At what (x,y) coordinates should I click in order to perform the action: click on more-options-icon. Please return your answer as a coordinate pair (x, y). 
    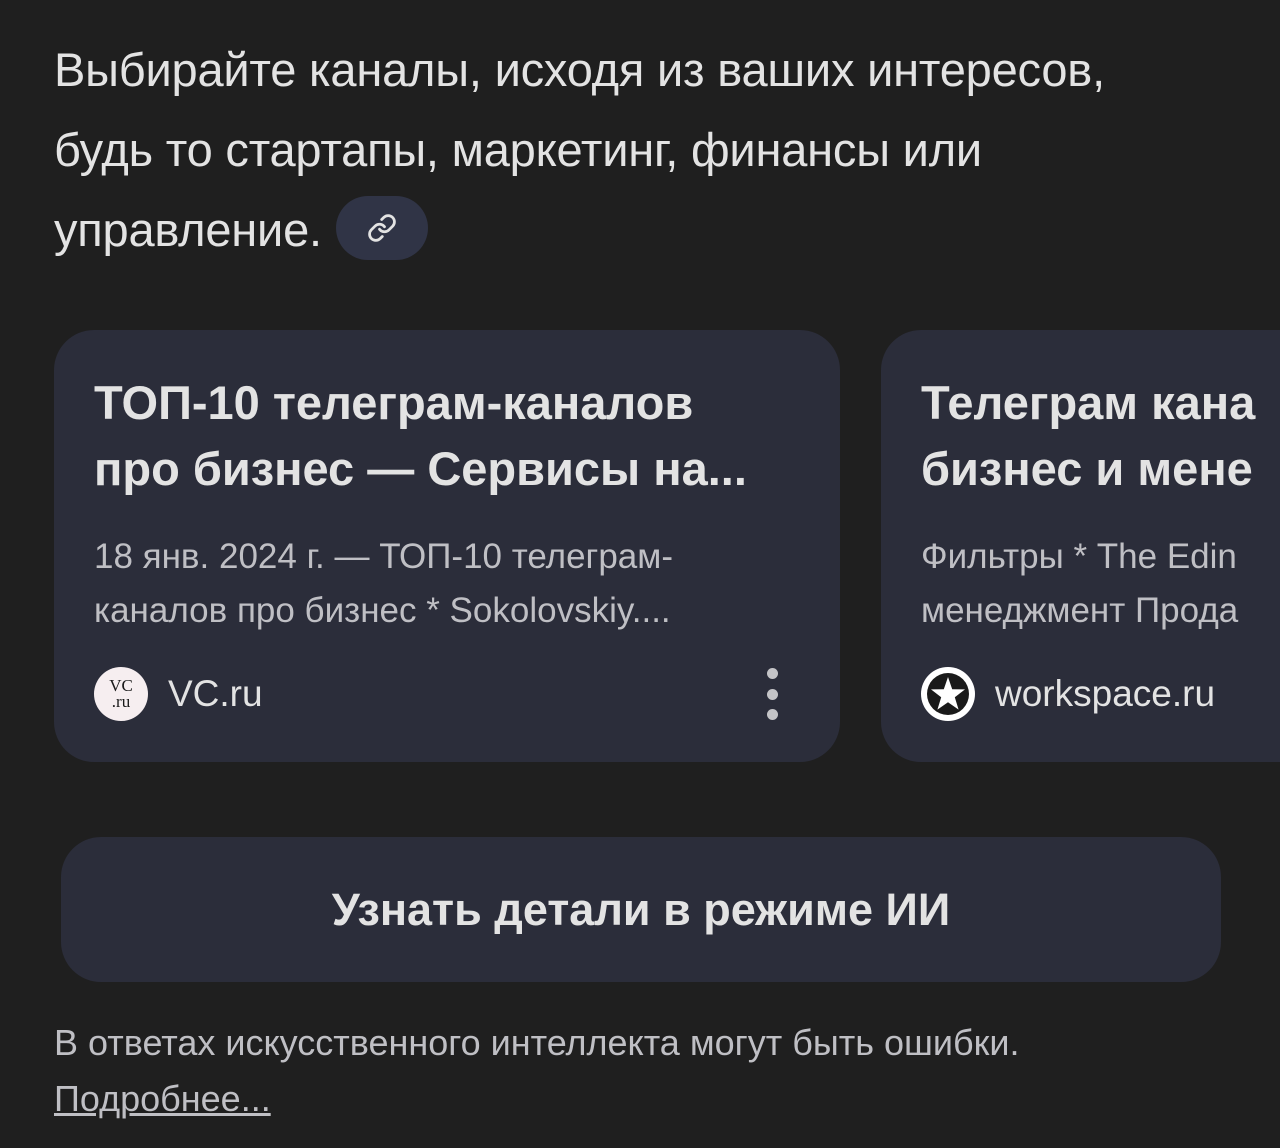
    Looking at the image, I should click on (772, 694).